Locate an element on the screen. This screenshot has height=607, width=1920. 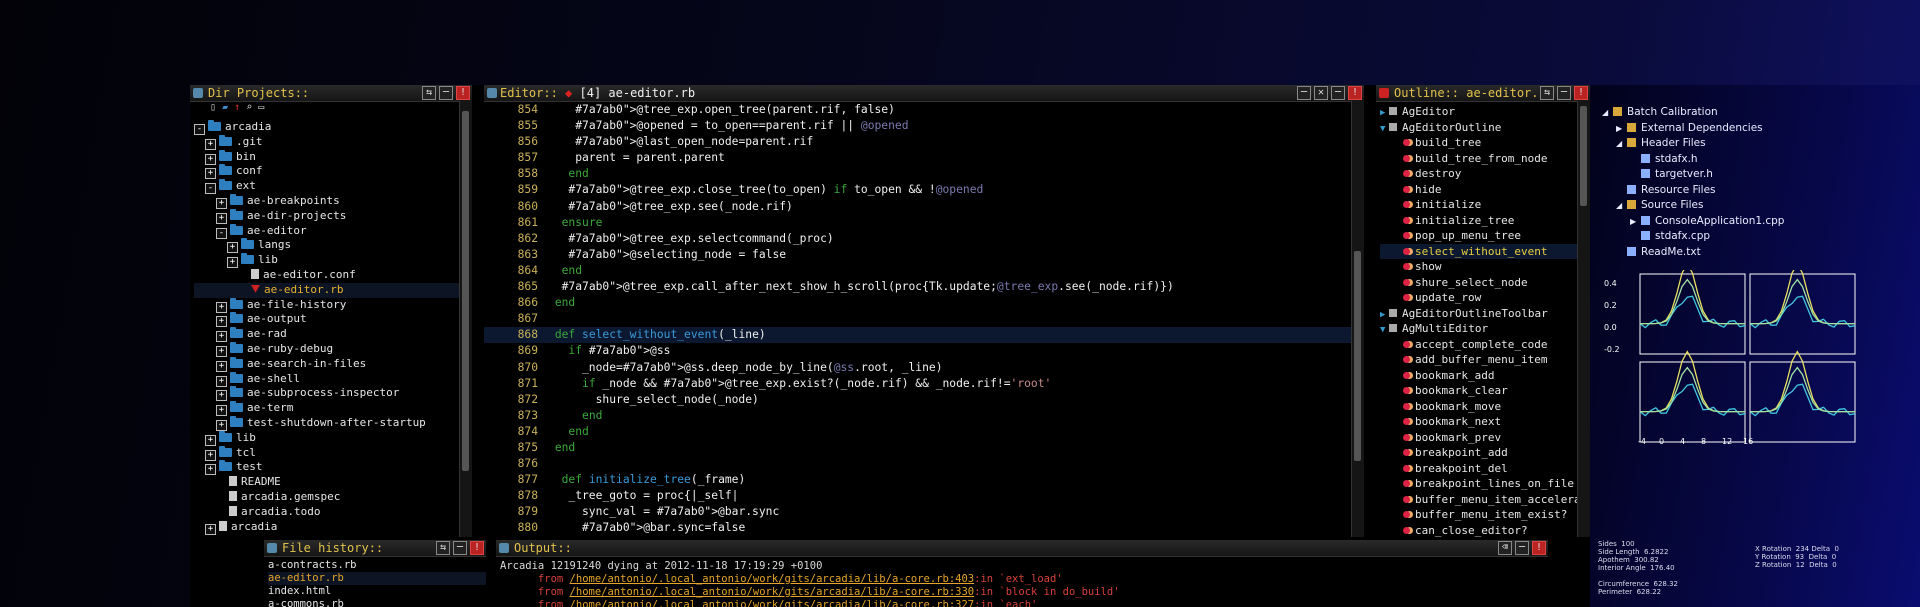
tree-item: + .git is located at coordinates (333, 142).